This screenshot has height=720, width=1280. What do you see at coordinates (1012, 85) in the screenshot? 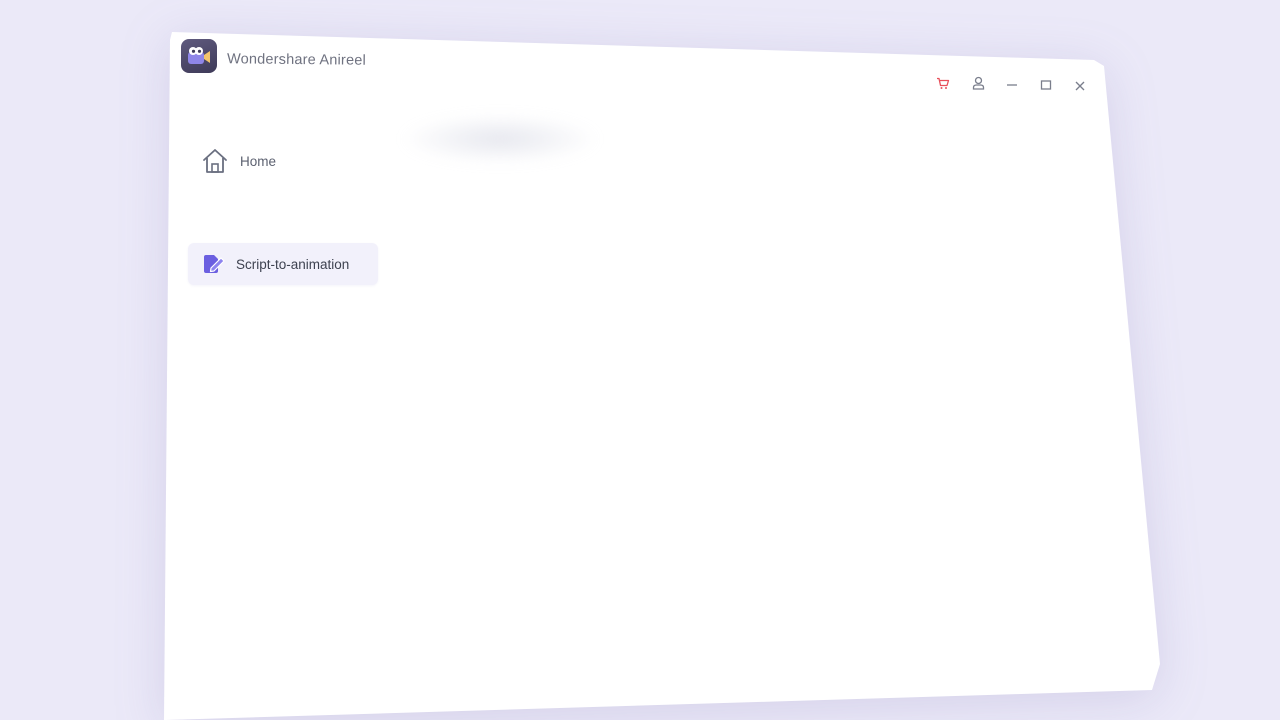
I see `minimize-icon` at bounding box center [1012, 85].